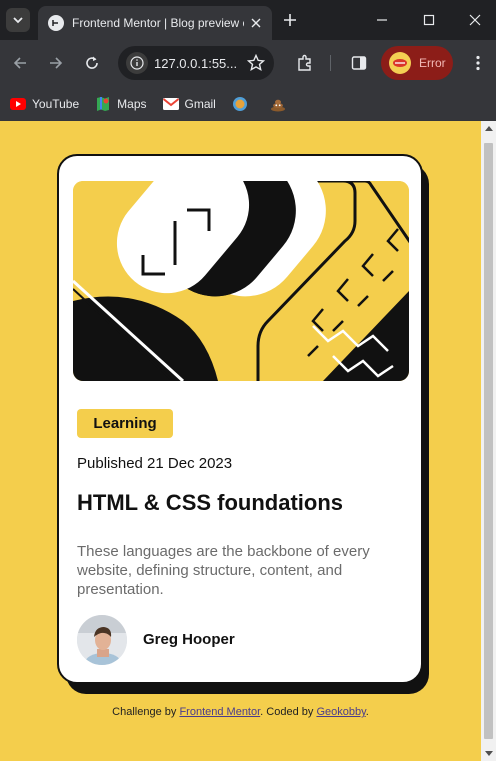  I want to click on close-icon, so click(475, 20).